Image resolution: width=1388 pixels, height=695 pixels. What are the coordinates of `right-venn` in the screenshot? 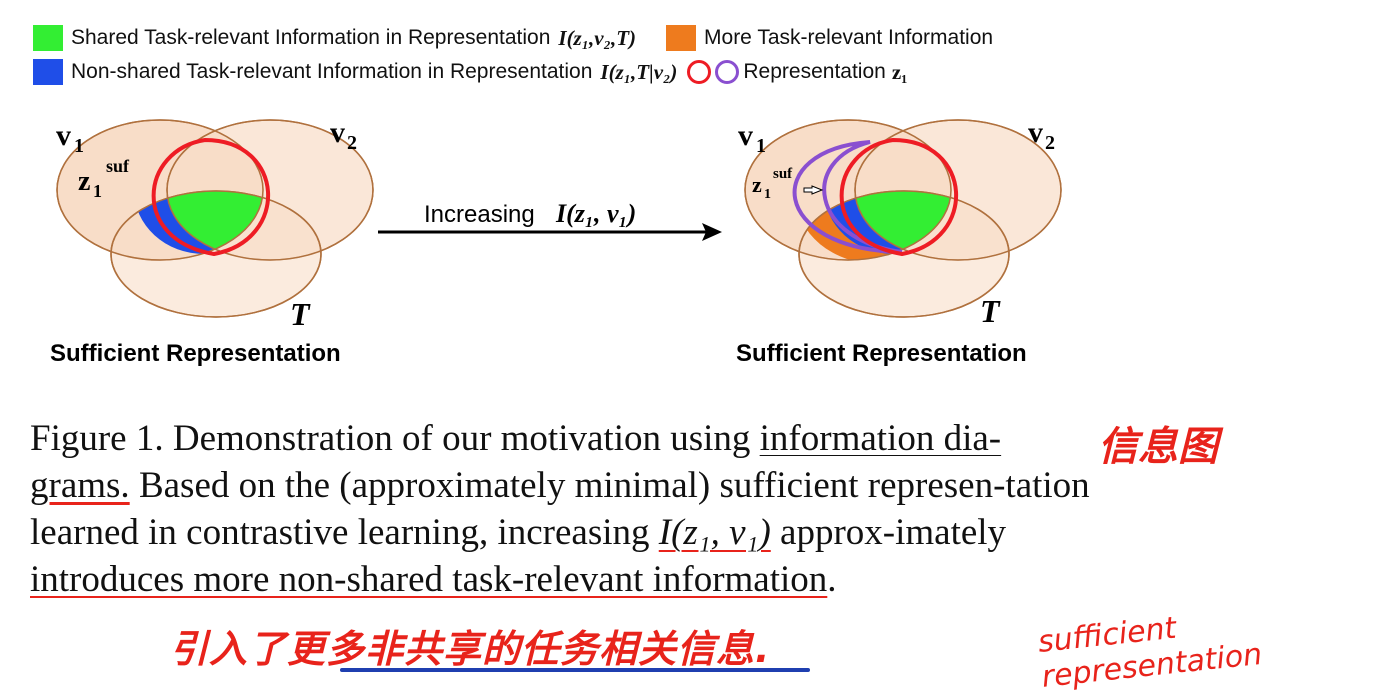 It's located at (903, 218).